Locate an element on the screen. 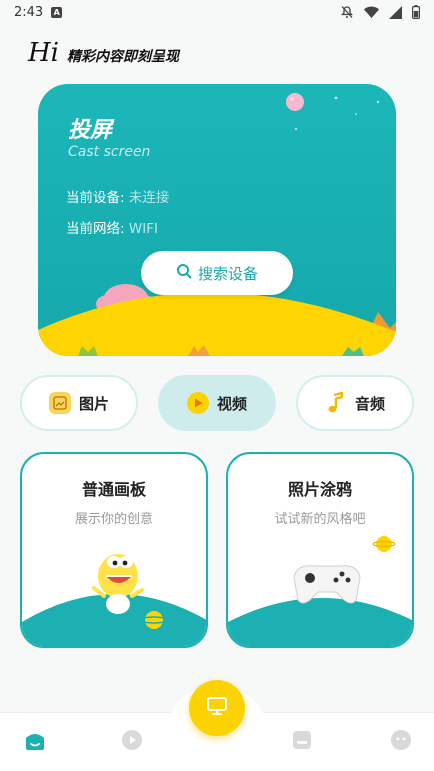 Image resolution: width=434 pixels, height=771 pixels. tab-audio-label: 音频 is located at coordinates (369, 403).